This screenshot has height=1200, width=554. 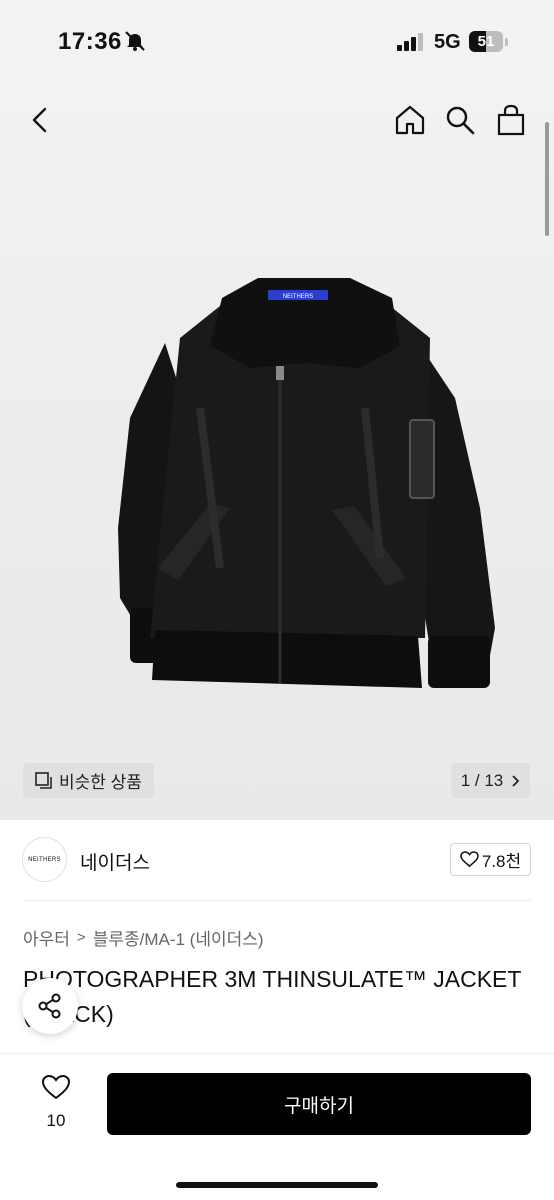 What do you see at coordinates (90, 41) in the screenshot?
I see `status-time: 17:36` at bounding box center [90, 41].